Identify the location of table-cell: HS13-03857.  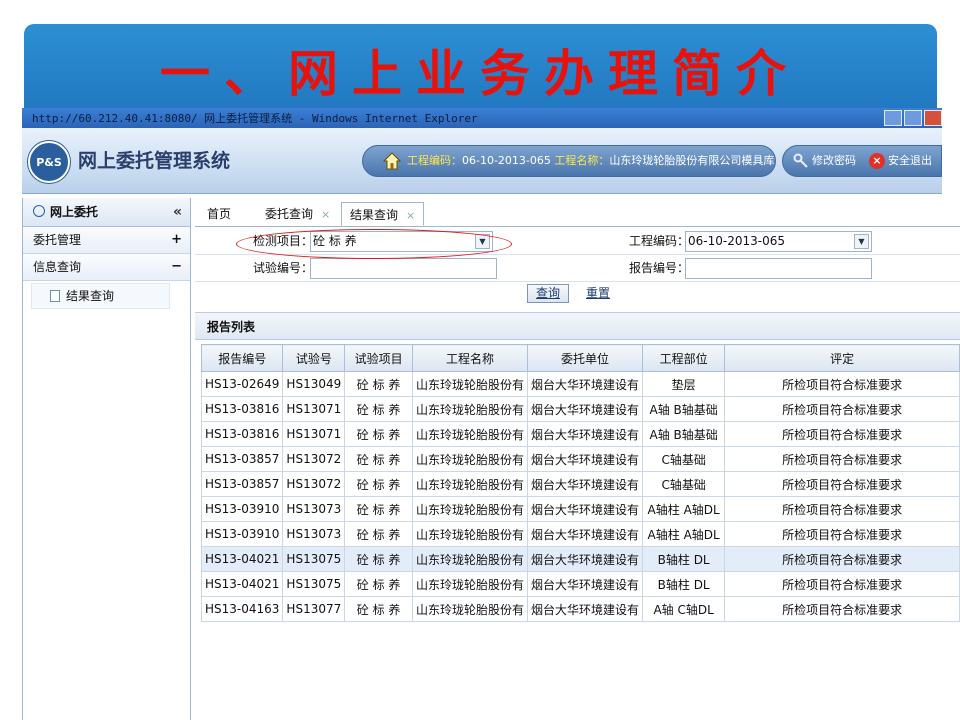
(242, 484).